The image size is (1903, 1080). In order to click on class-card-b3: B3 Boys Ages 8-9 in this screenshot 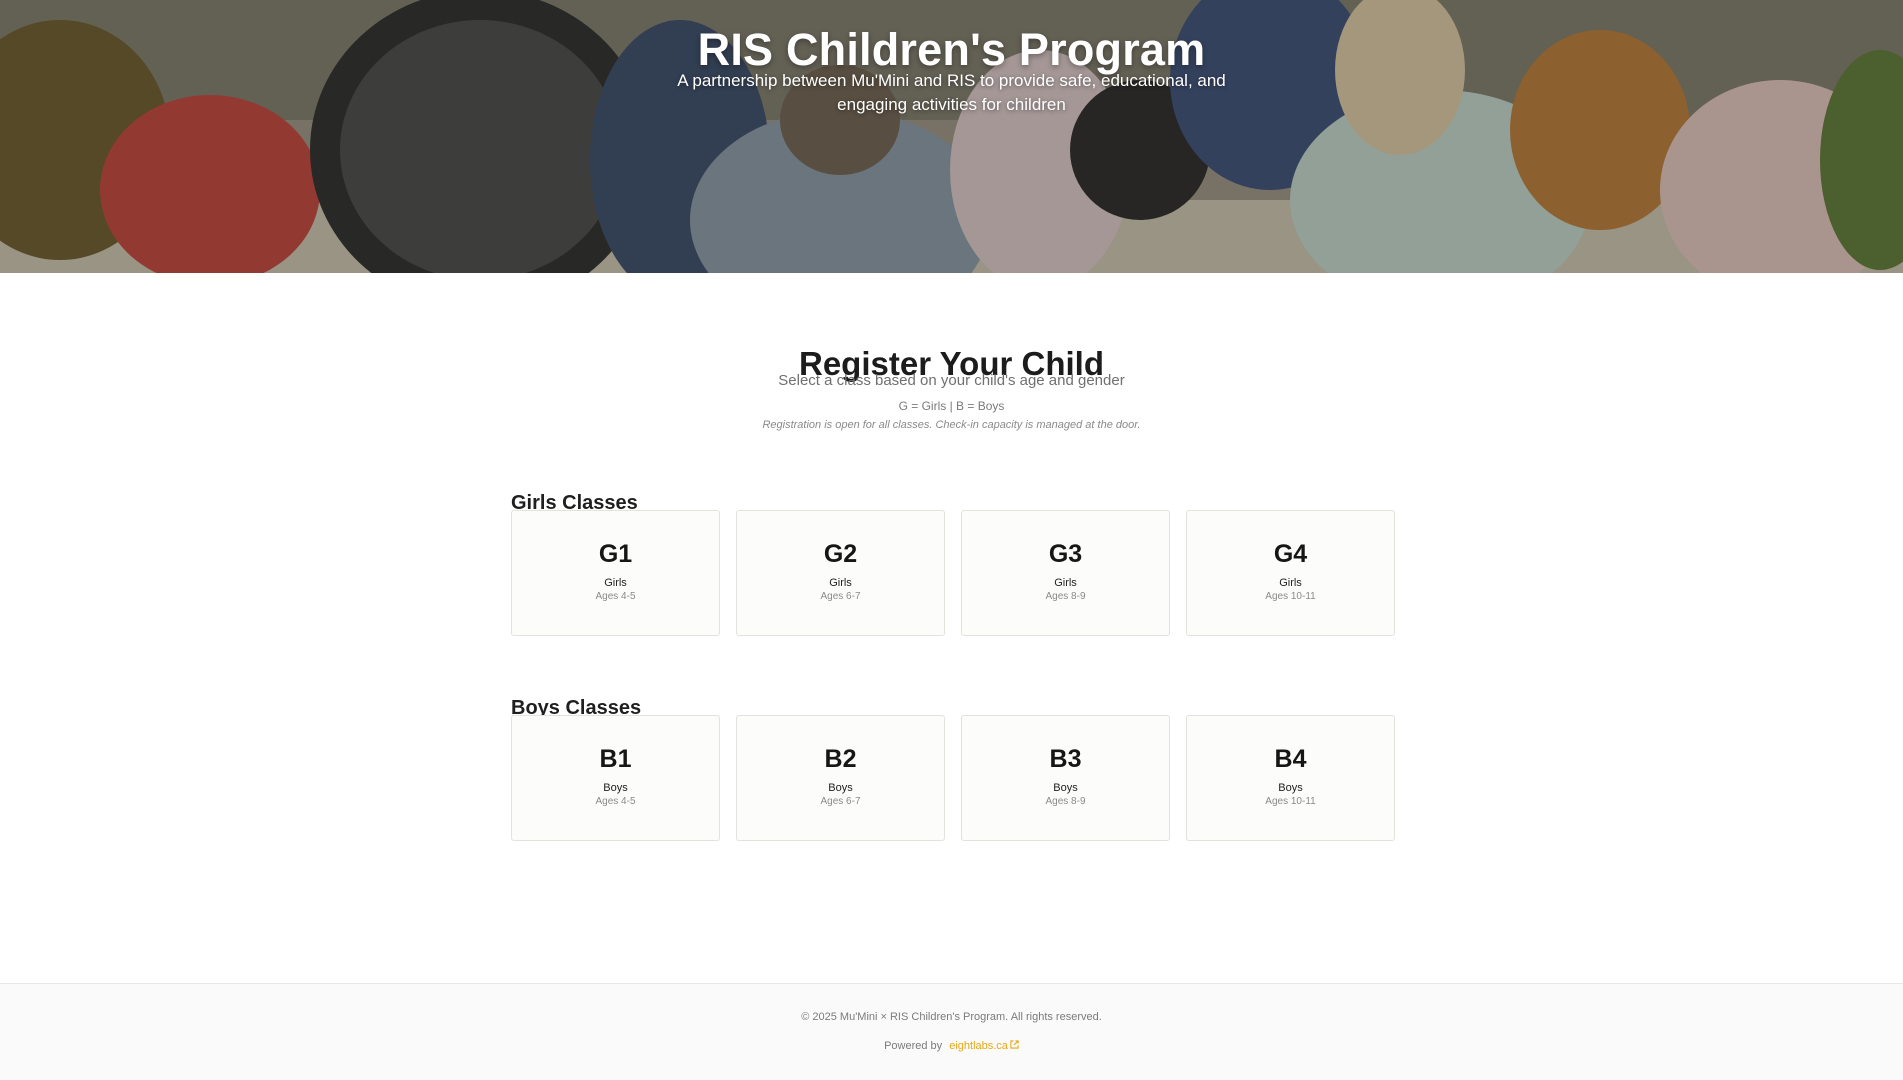, I will do `click(1065, 778)`.